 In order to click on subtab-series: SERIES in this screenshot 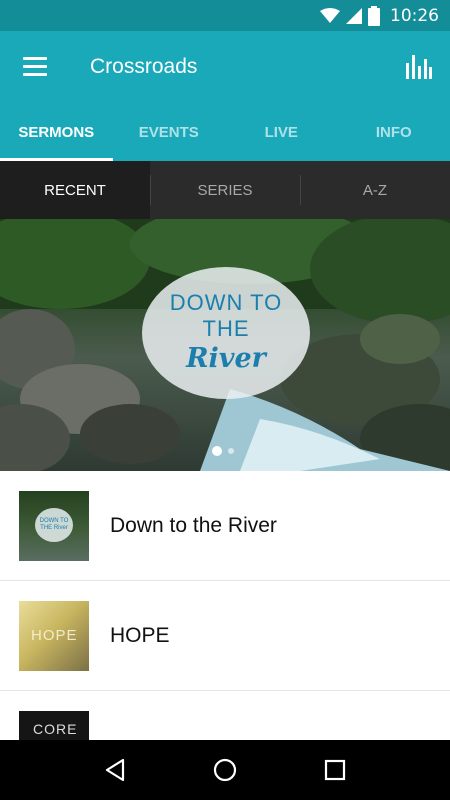, I will do `click(225, 190)`.